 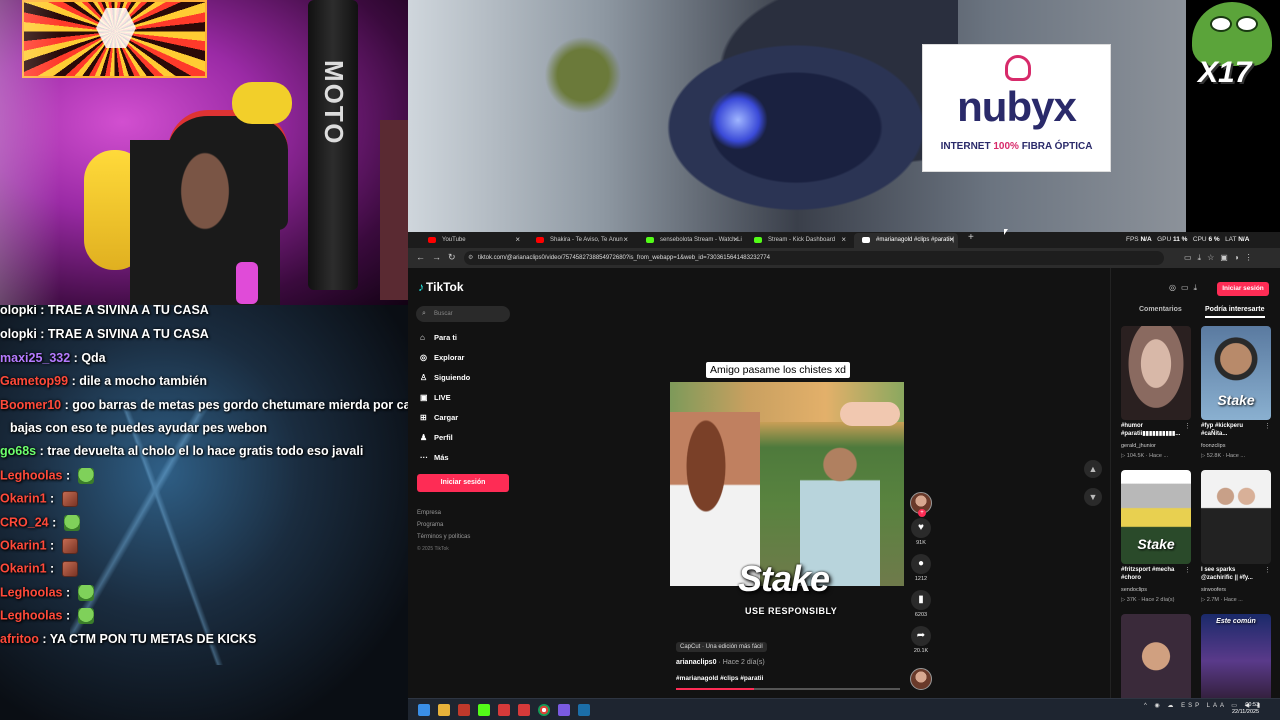 I want to click on reload-icon: ↻, so click(x=452, y=257).